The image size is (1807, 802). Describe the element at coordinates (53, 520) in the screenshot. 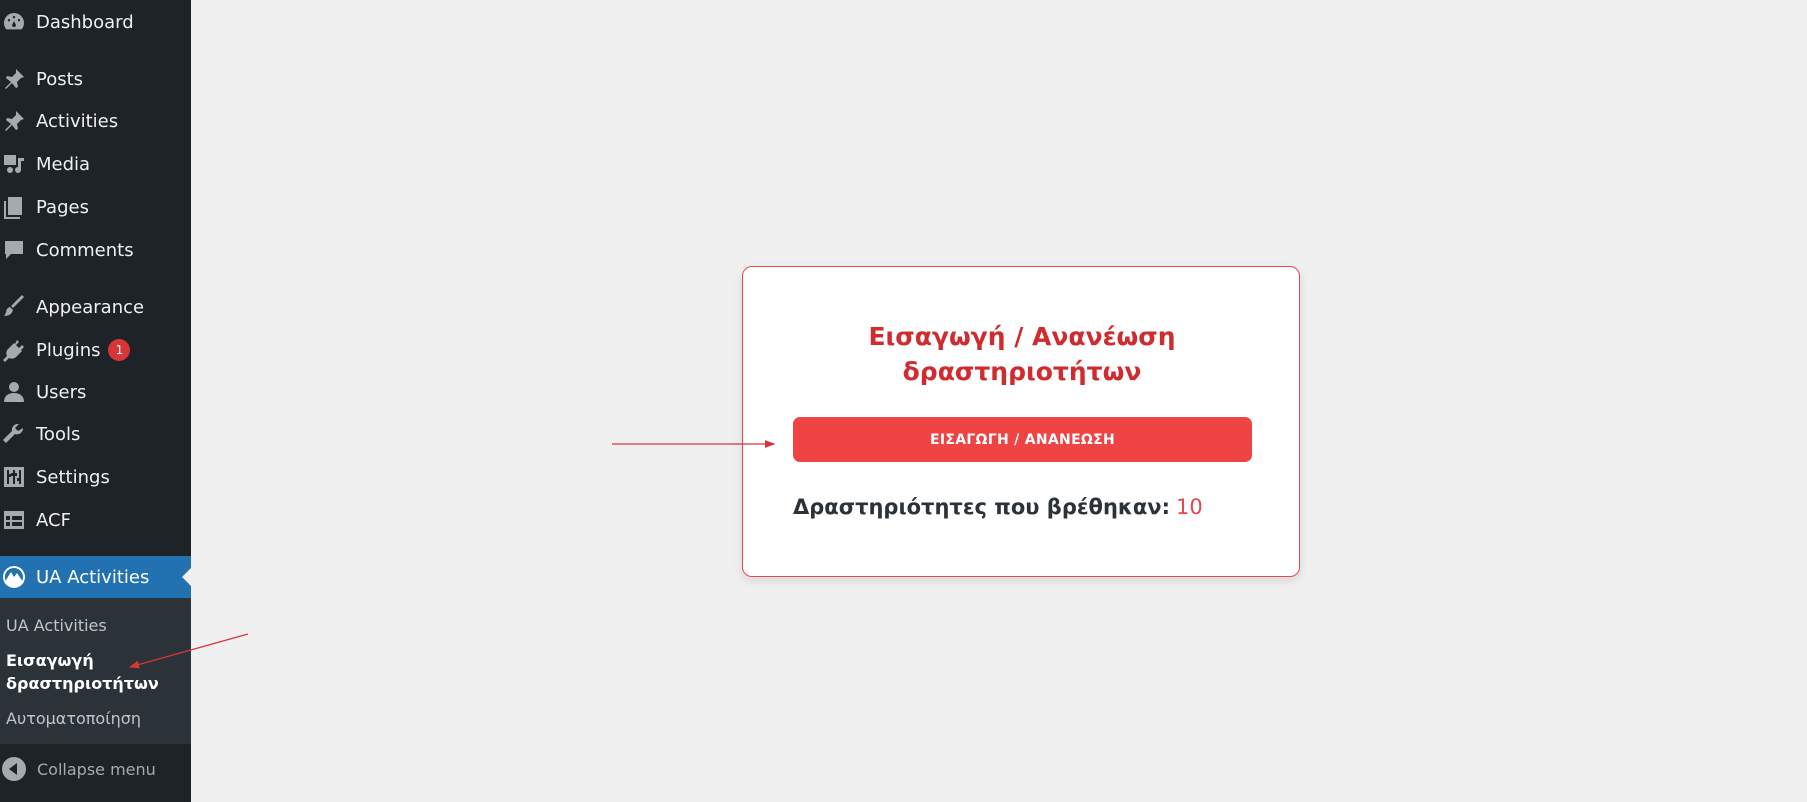

I see `menu-label: ACF` at that location.